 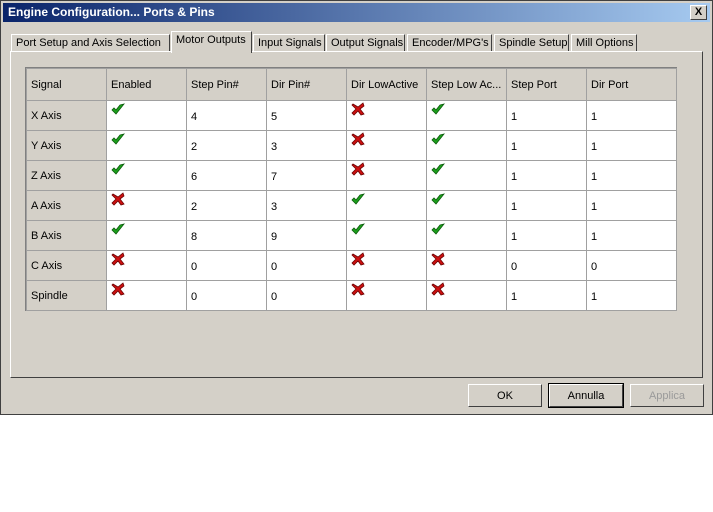 What do you see at coordinates (449, 43) in the screenshot?
I see `tab-encoder-mpg: Encoder/MPG's` at bounding box center [449, 43].